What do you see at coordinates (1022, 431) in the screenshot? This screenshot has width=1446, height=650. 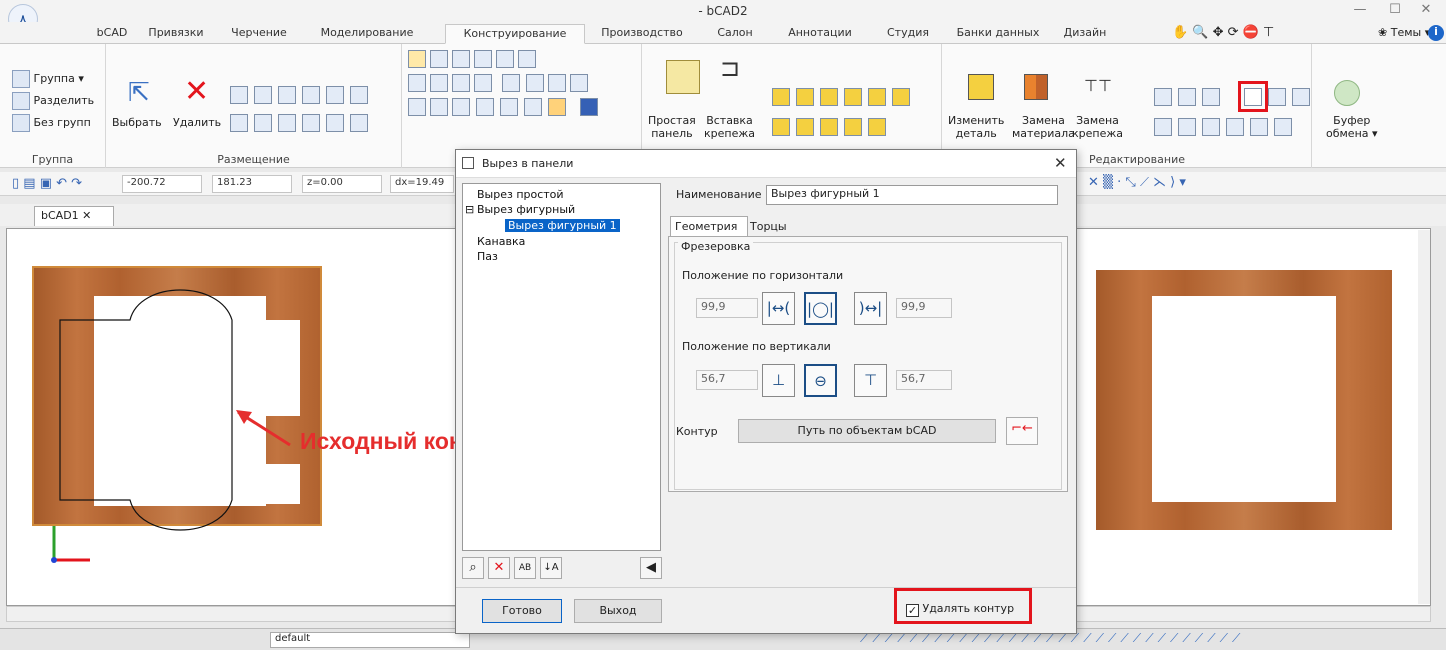 I see `pick-contour-icon: ⌐←` at bounding box center [1022, 431].